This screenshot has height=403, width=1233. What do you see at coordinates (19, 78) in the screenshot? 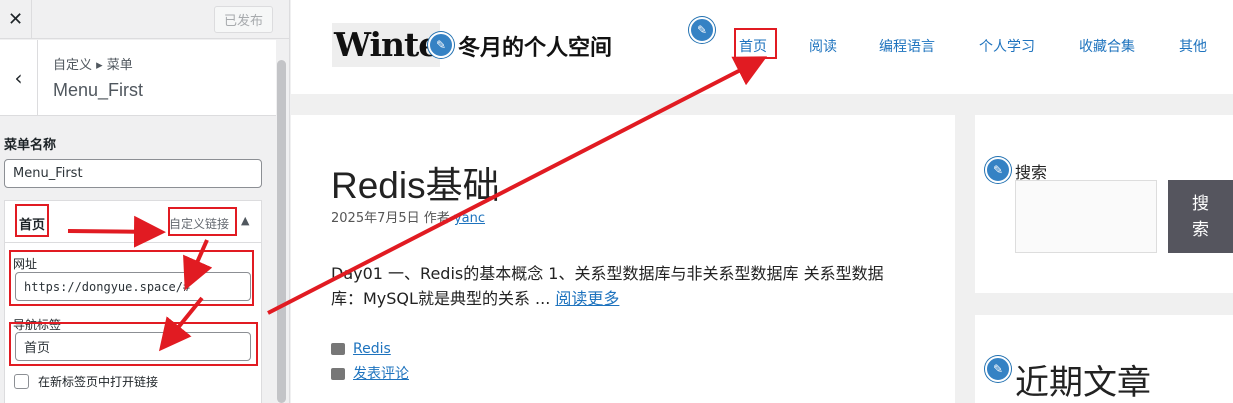
I see `back-arrow-icon: ‹` at bounding box center [19, 78].